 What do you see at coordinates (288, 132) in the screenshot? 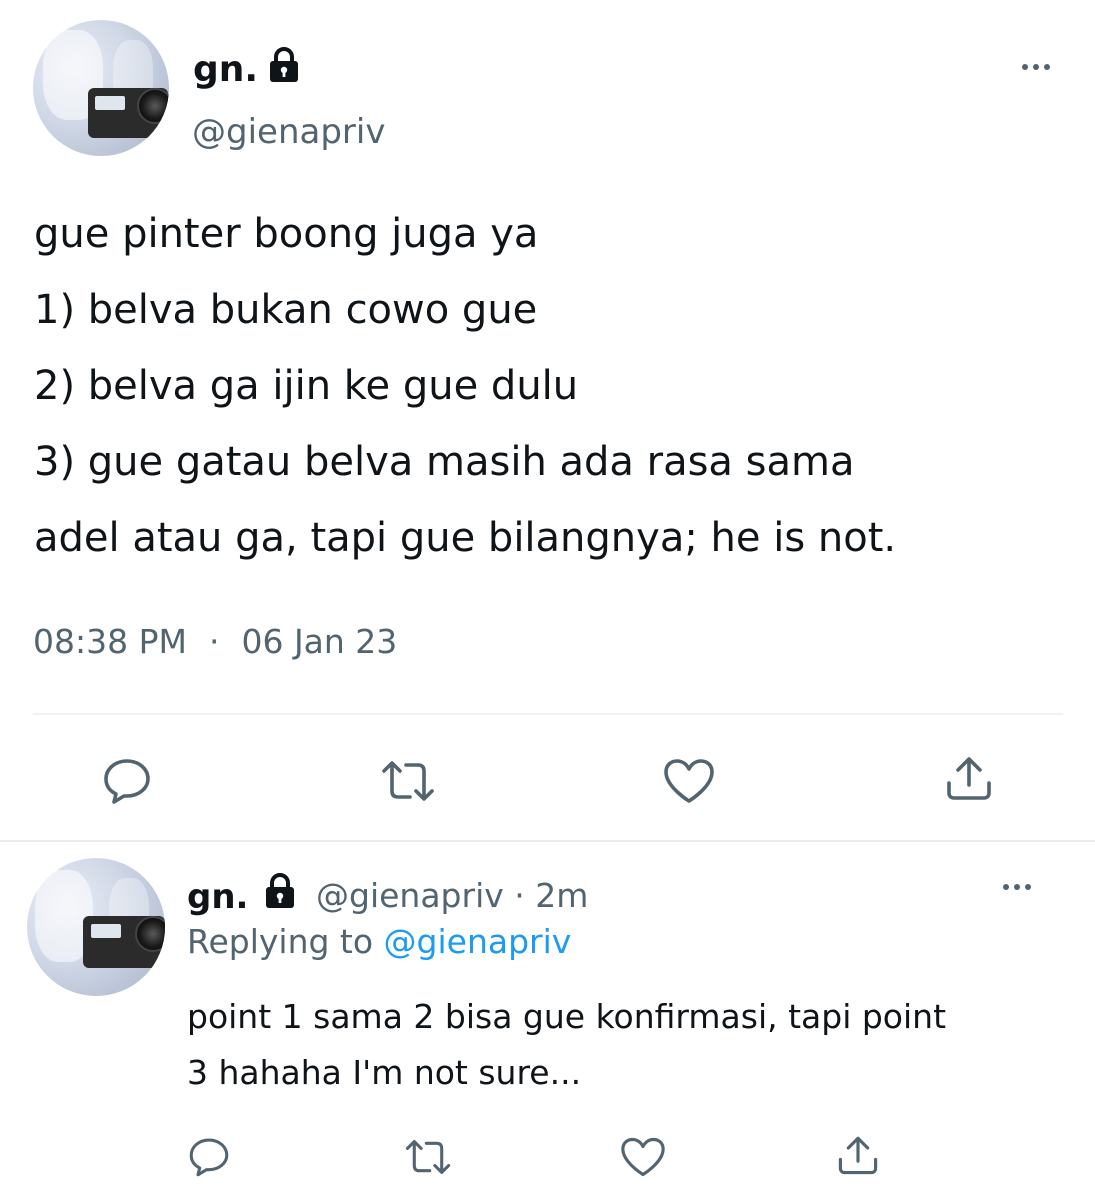
I see `handle: @gienapriv` at bounding box center [288, 132].